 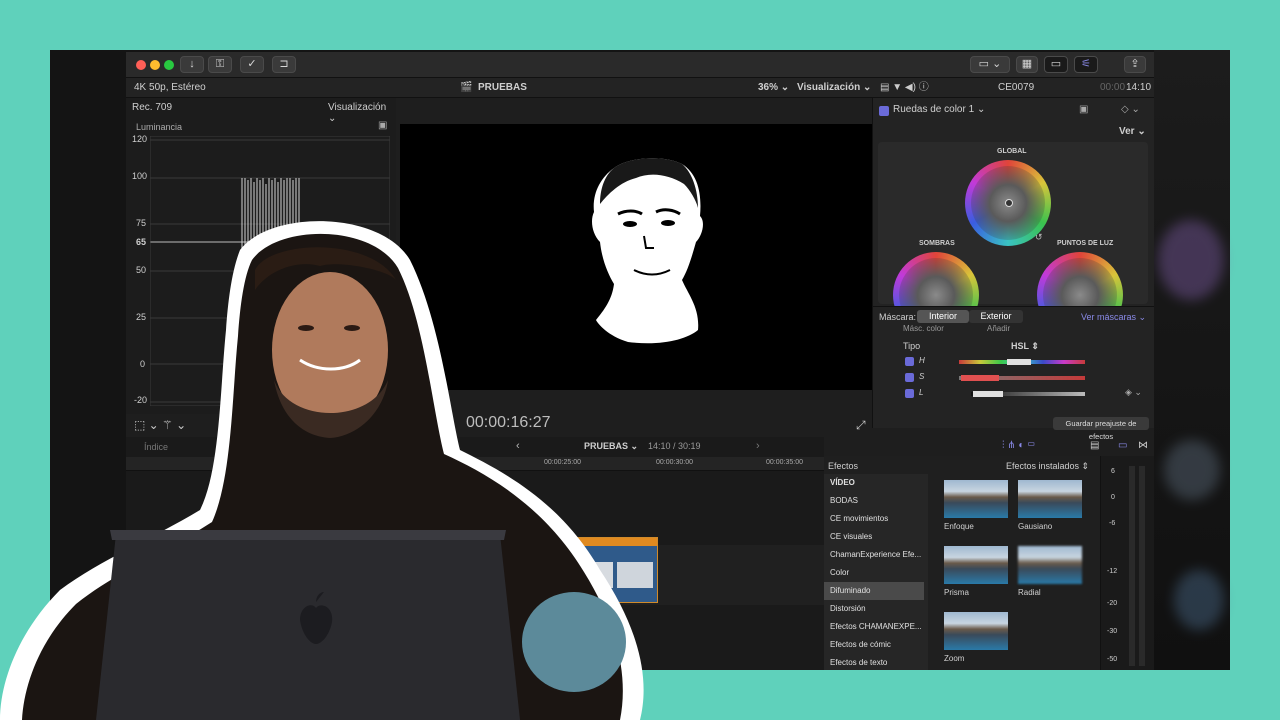 What do you see at coordinates (988, 394) in the screenshot?
I see `luma-range-handle` at bounding box center [988, 394].